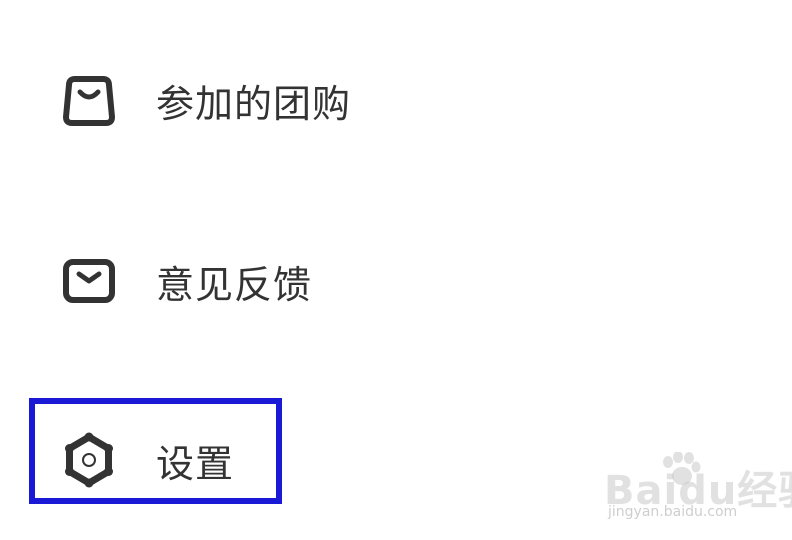 The image size is (792, 540). Describe the element at coordinates (89, 281) in the screenshot. I see `envelope-icon` at that location.